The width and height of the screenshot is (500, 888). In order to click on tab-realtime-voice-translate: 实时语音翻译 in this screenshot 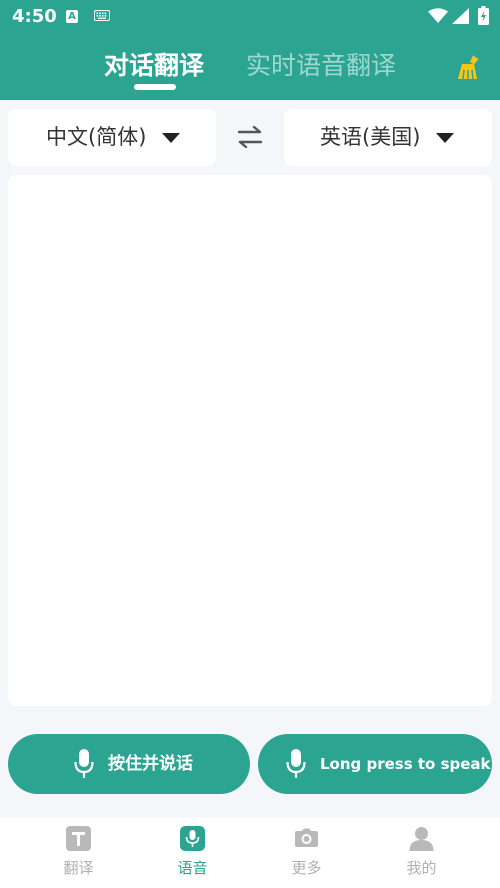, I will do `click(321, 66)`.